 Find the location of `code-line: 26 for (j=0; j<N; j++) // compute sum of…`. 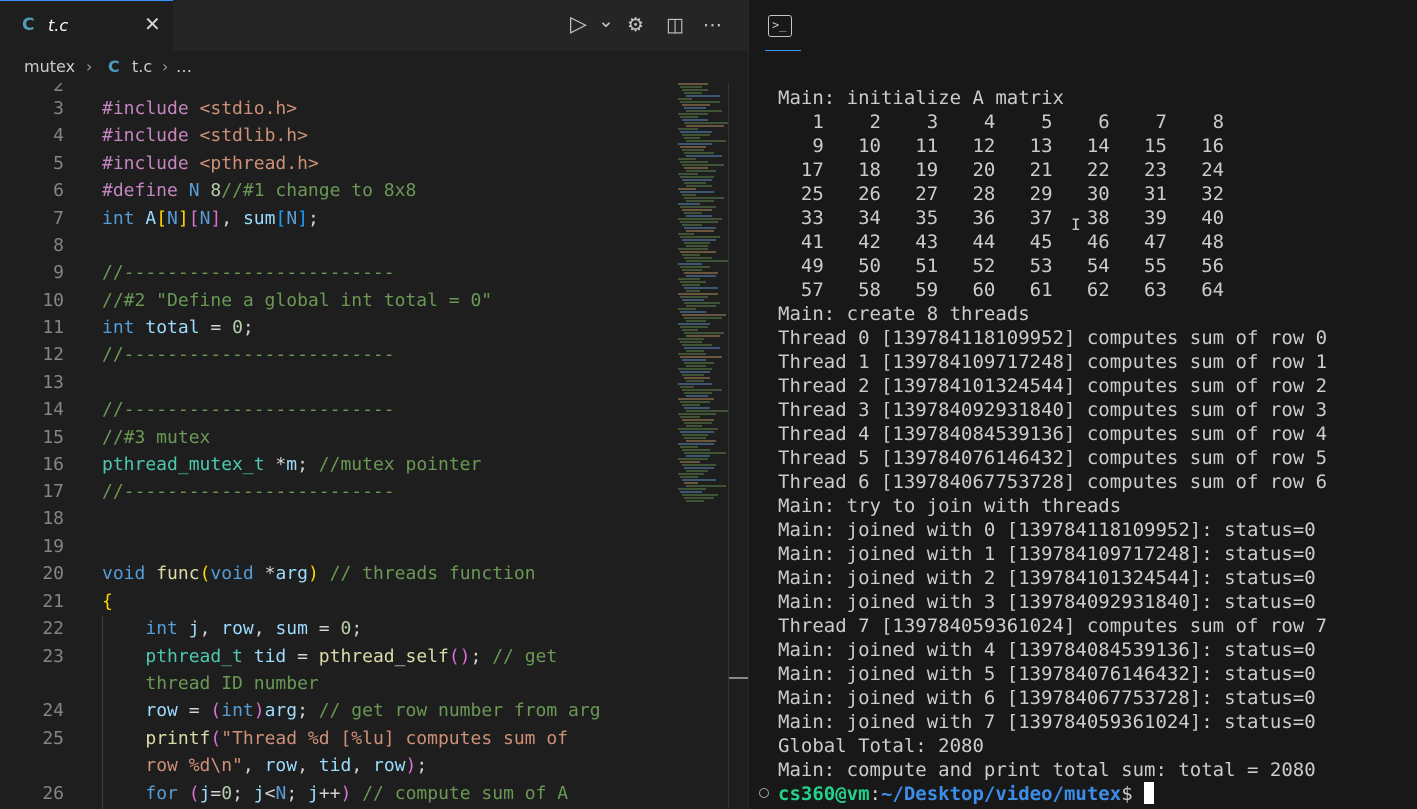

code-line: 26 for (j=0; j<N; j++) // compute sum of… is located at coordinates (335, 793).